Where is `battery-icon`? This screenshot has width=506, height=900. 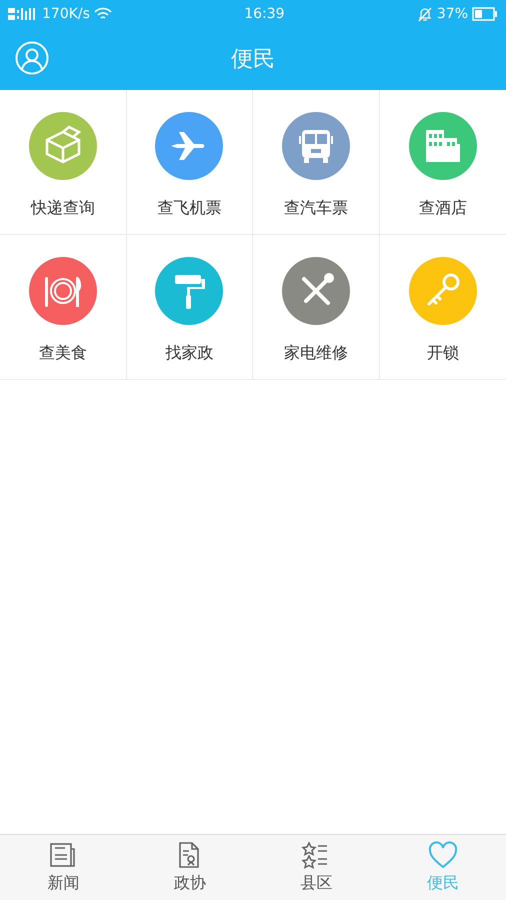
battery-icon is located at coordinates (485, 14).